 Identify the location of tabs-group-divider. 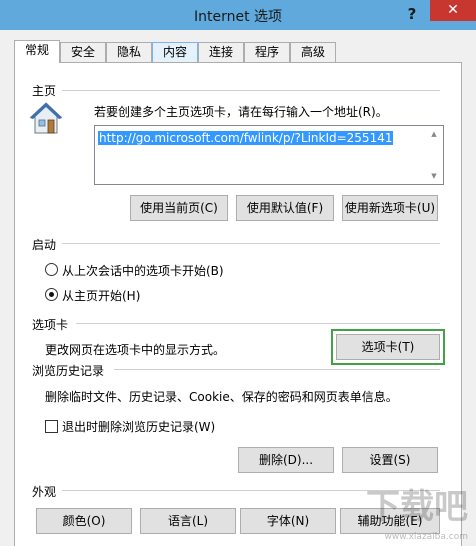
(258, 323).